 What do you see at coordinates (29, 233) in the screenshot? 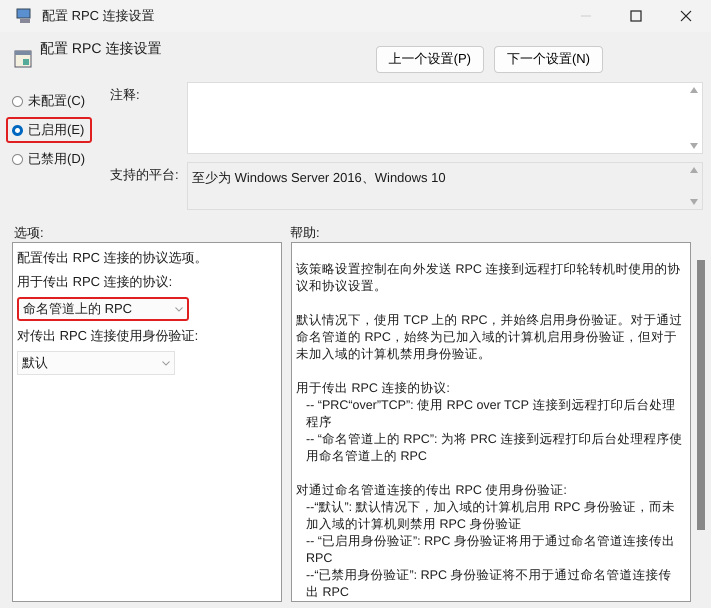
I see `options-label: 选项:` at bounding box center [29, 233].